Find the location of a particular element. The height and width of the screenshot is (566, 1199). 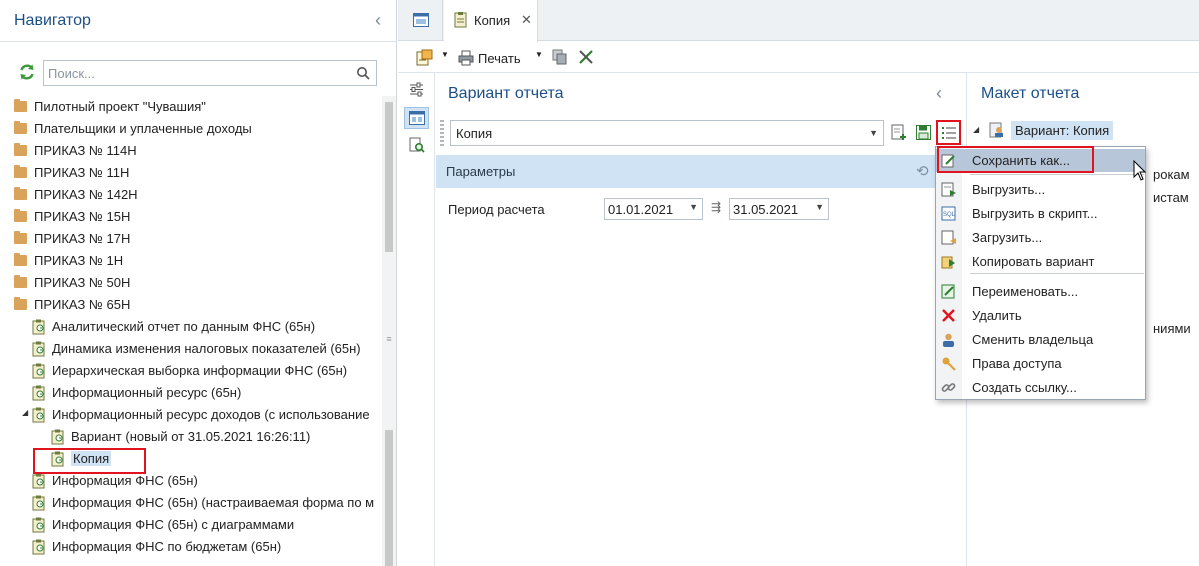

menu-item: Права доступа is located at coordinates (1040, 363).